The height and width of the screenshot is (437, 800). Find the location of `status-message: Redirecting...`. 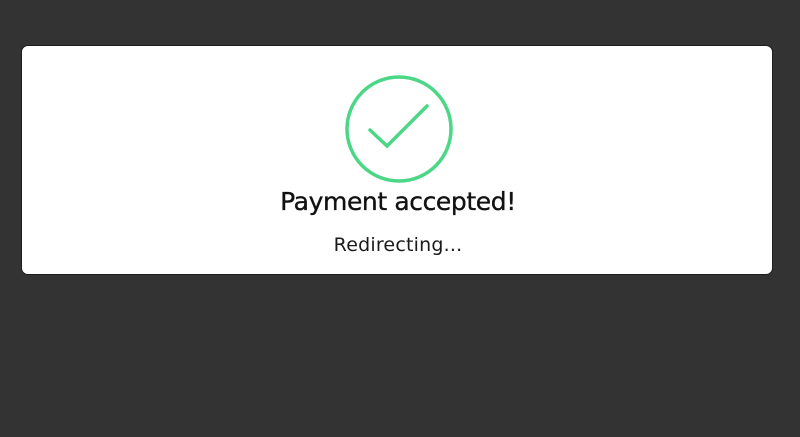

status-message: Redirecting... is located at coordinates (398, 245).